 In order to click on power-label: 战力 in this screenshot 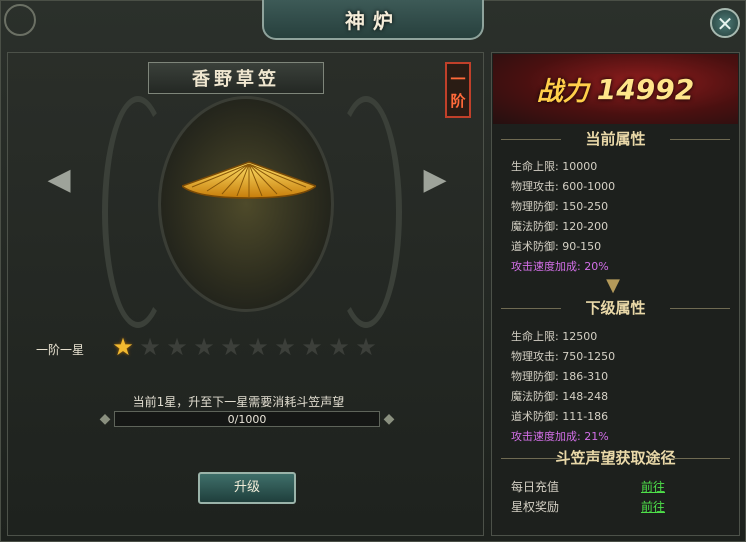, I will do `click(562, 91)`.